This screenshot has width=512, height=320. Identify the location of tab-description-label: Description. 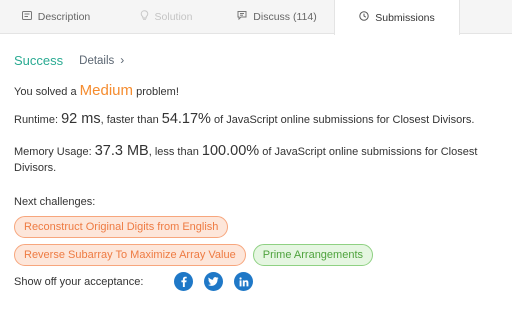
(64, 17).